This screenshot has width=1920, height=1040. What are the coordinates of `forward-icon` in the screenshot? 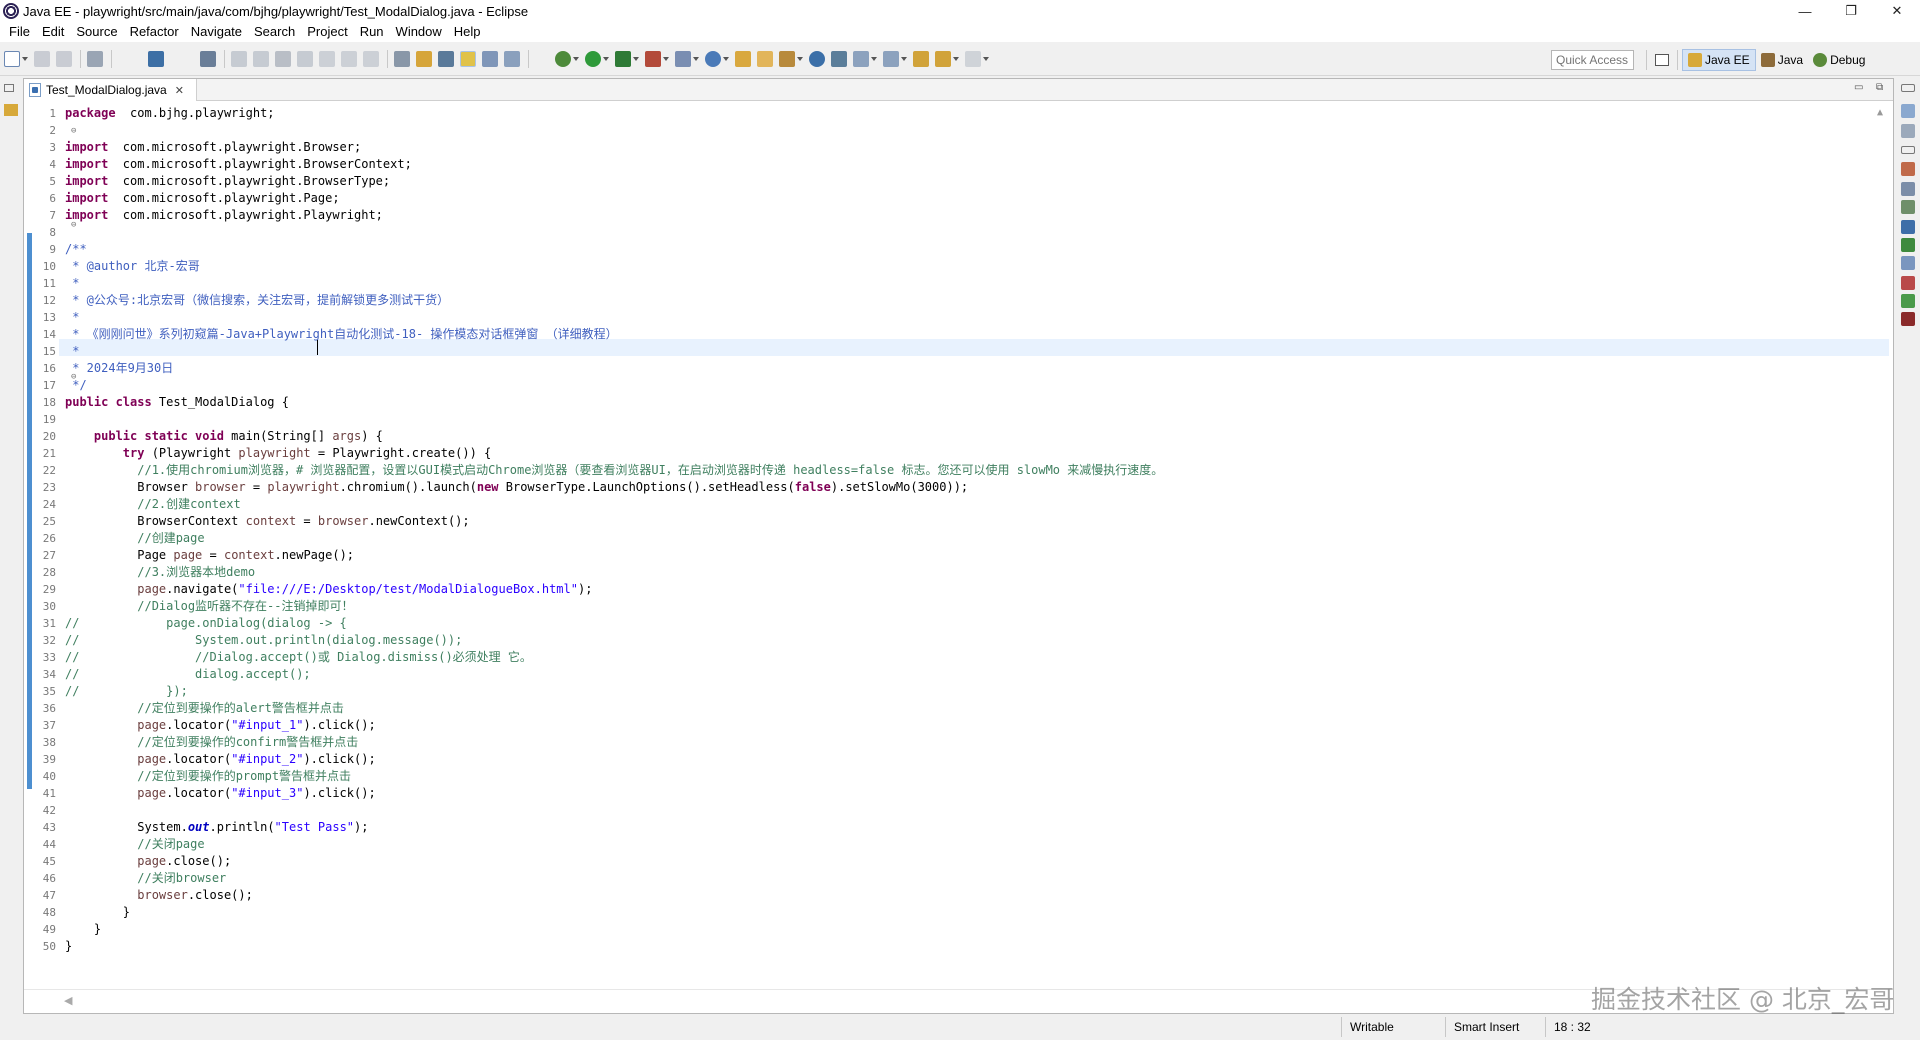 It's located at (973, 59).